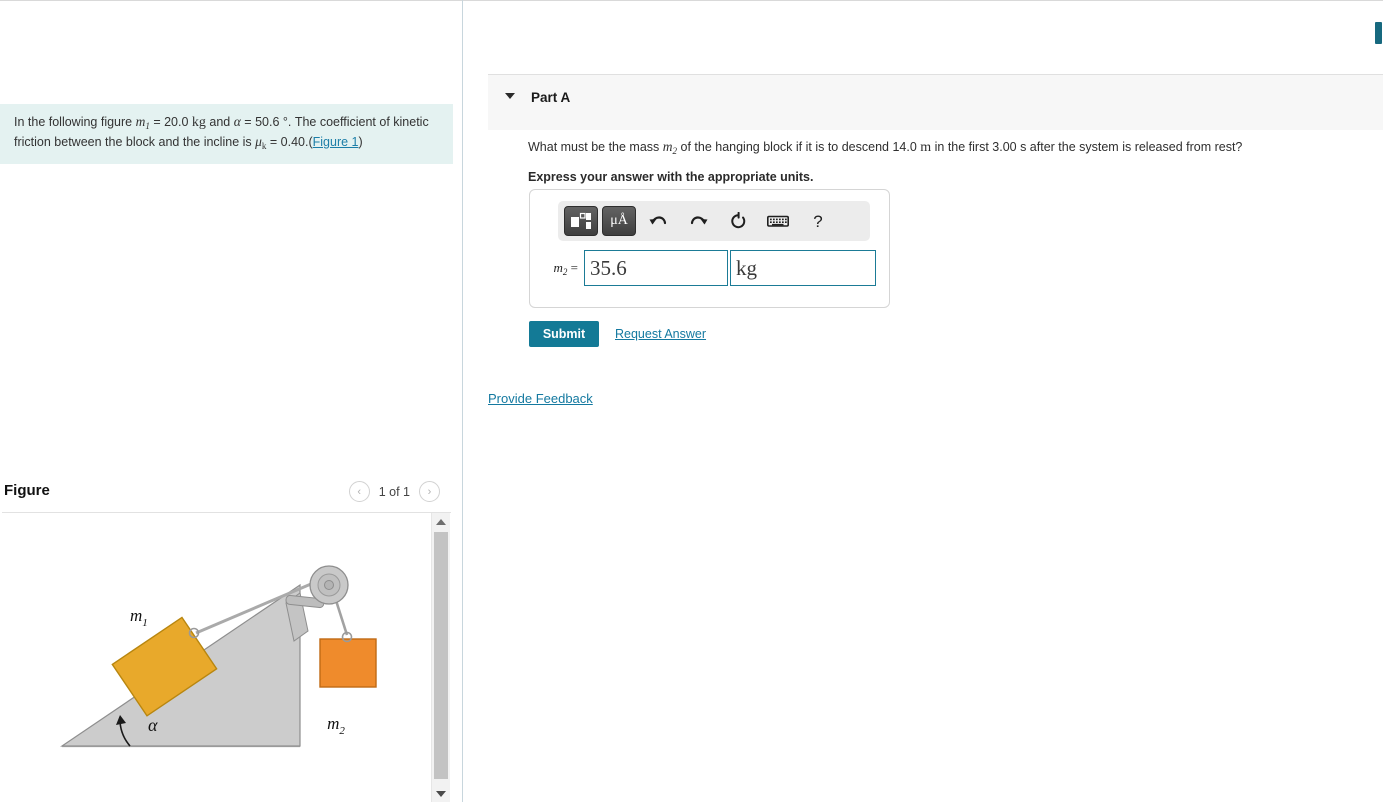 Image resolution: width=1383 pixels, height=802 pixels. I want to click on reset-circular-arrow-icon, so click(738, 221).